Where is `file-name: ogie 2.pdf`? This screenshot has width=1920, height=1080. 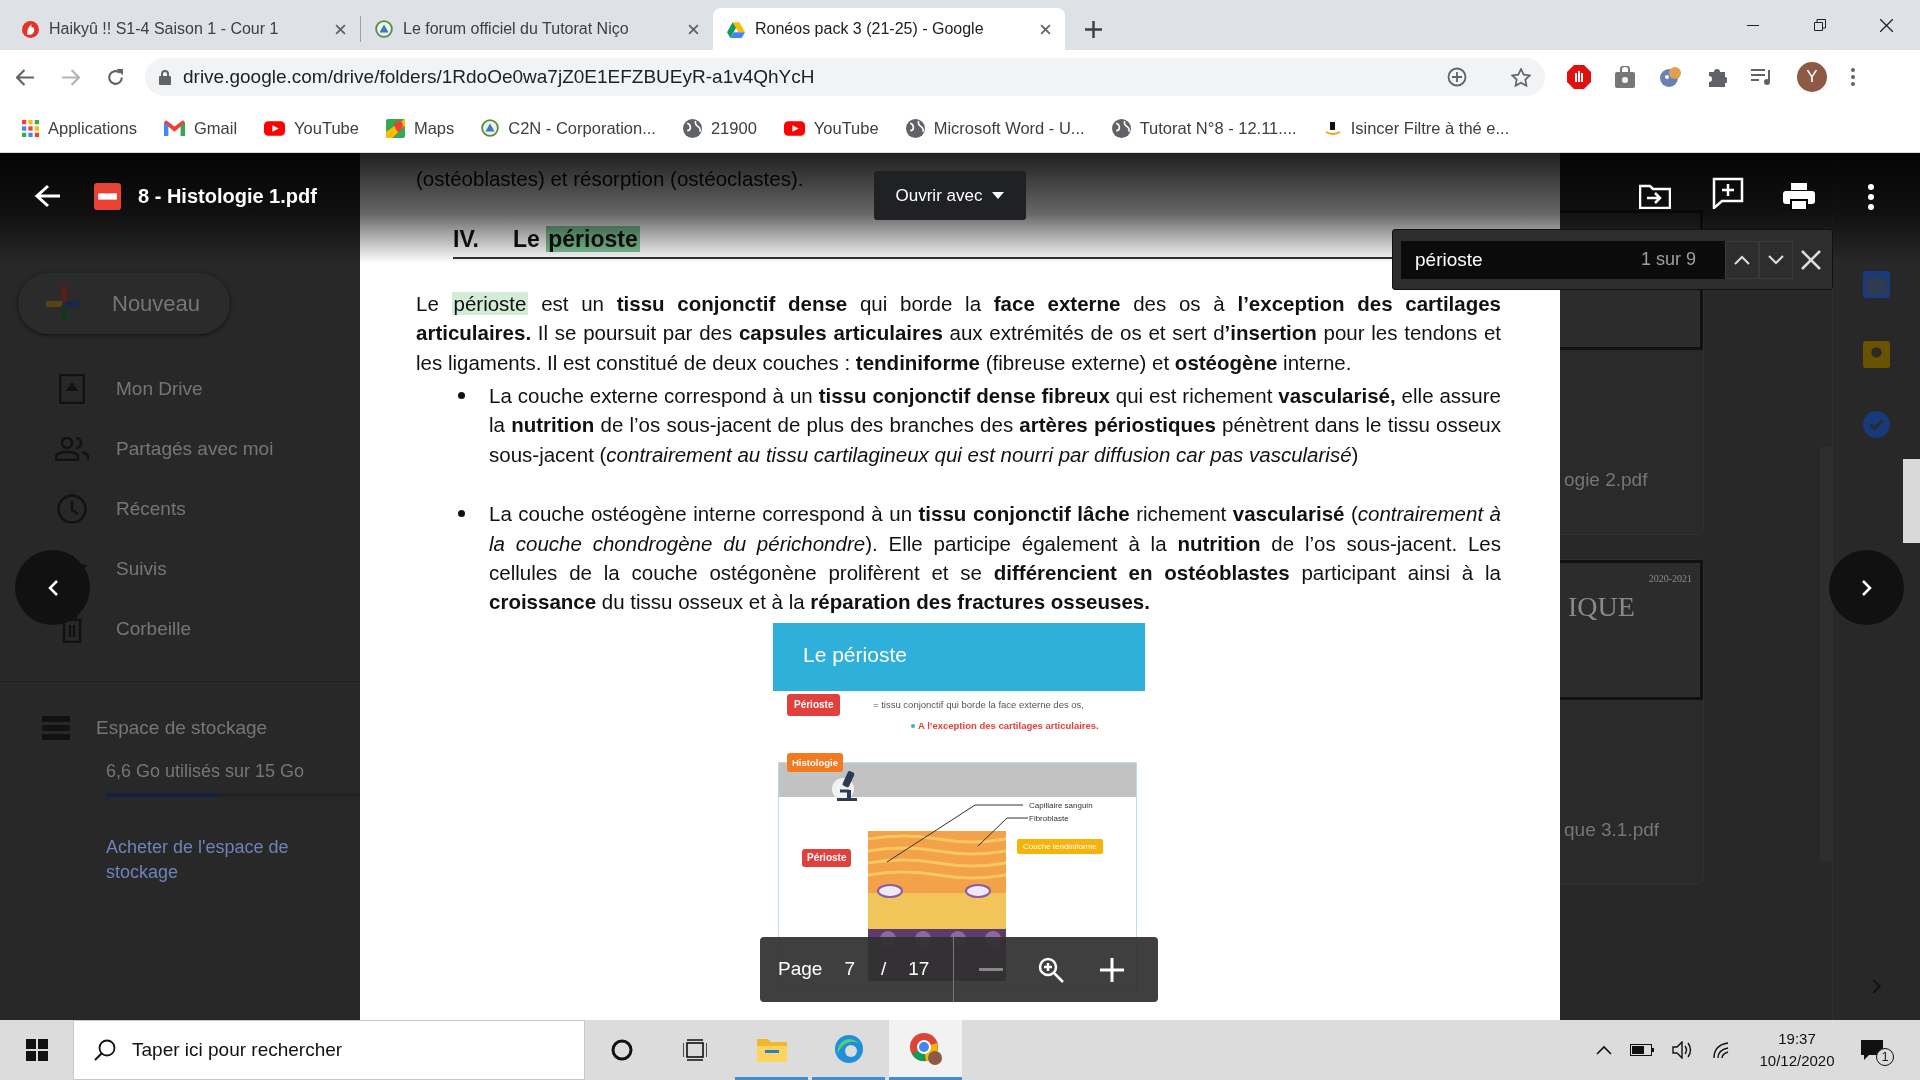 file-name: ogie 2.pdf is located at coordinates (1606, 479).